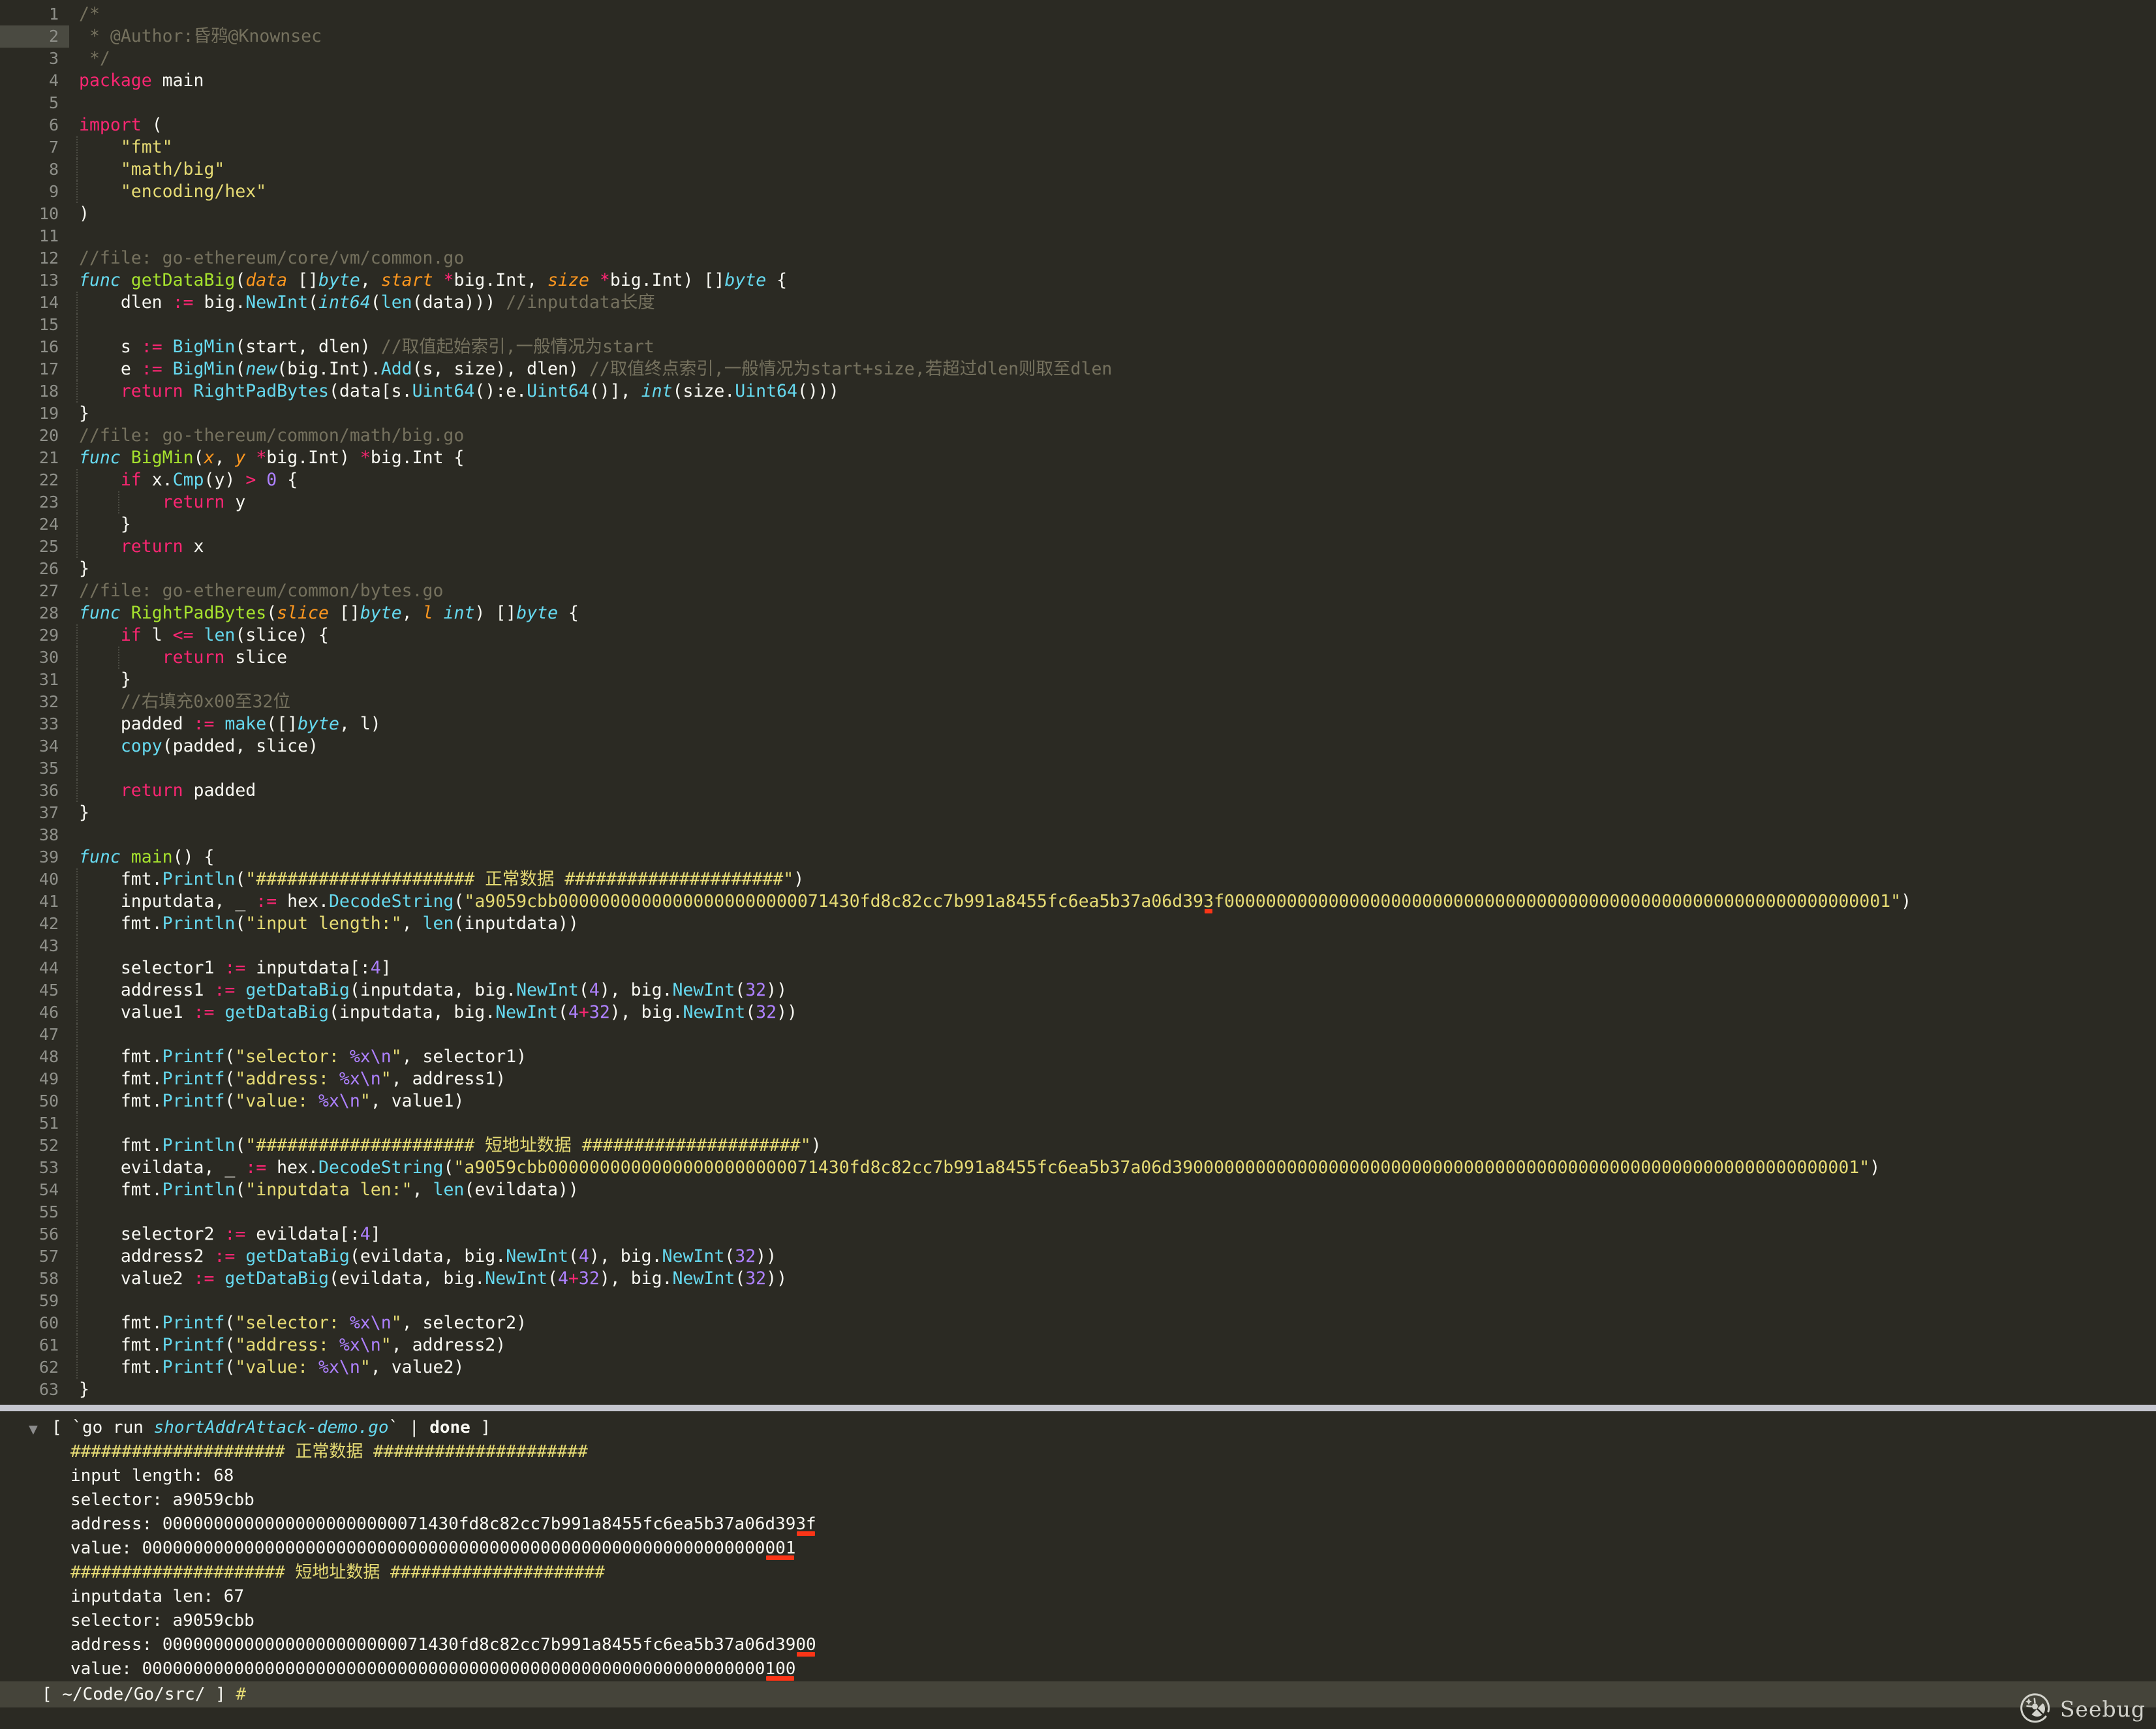  What do you see at coordinates (48, 880) in the screenshot?
I see `line-number: 40` at bounding box center [48, 880].